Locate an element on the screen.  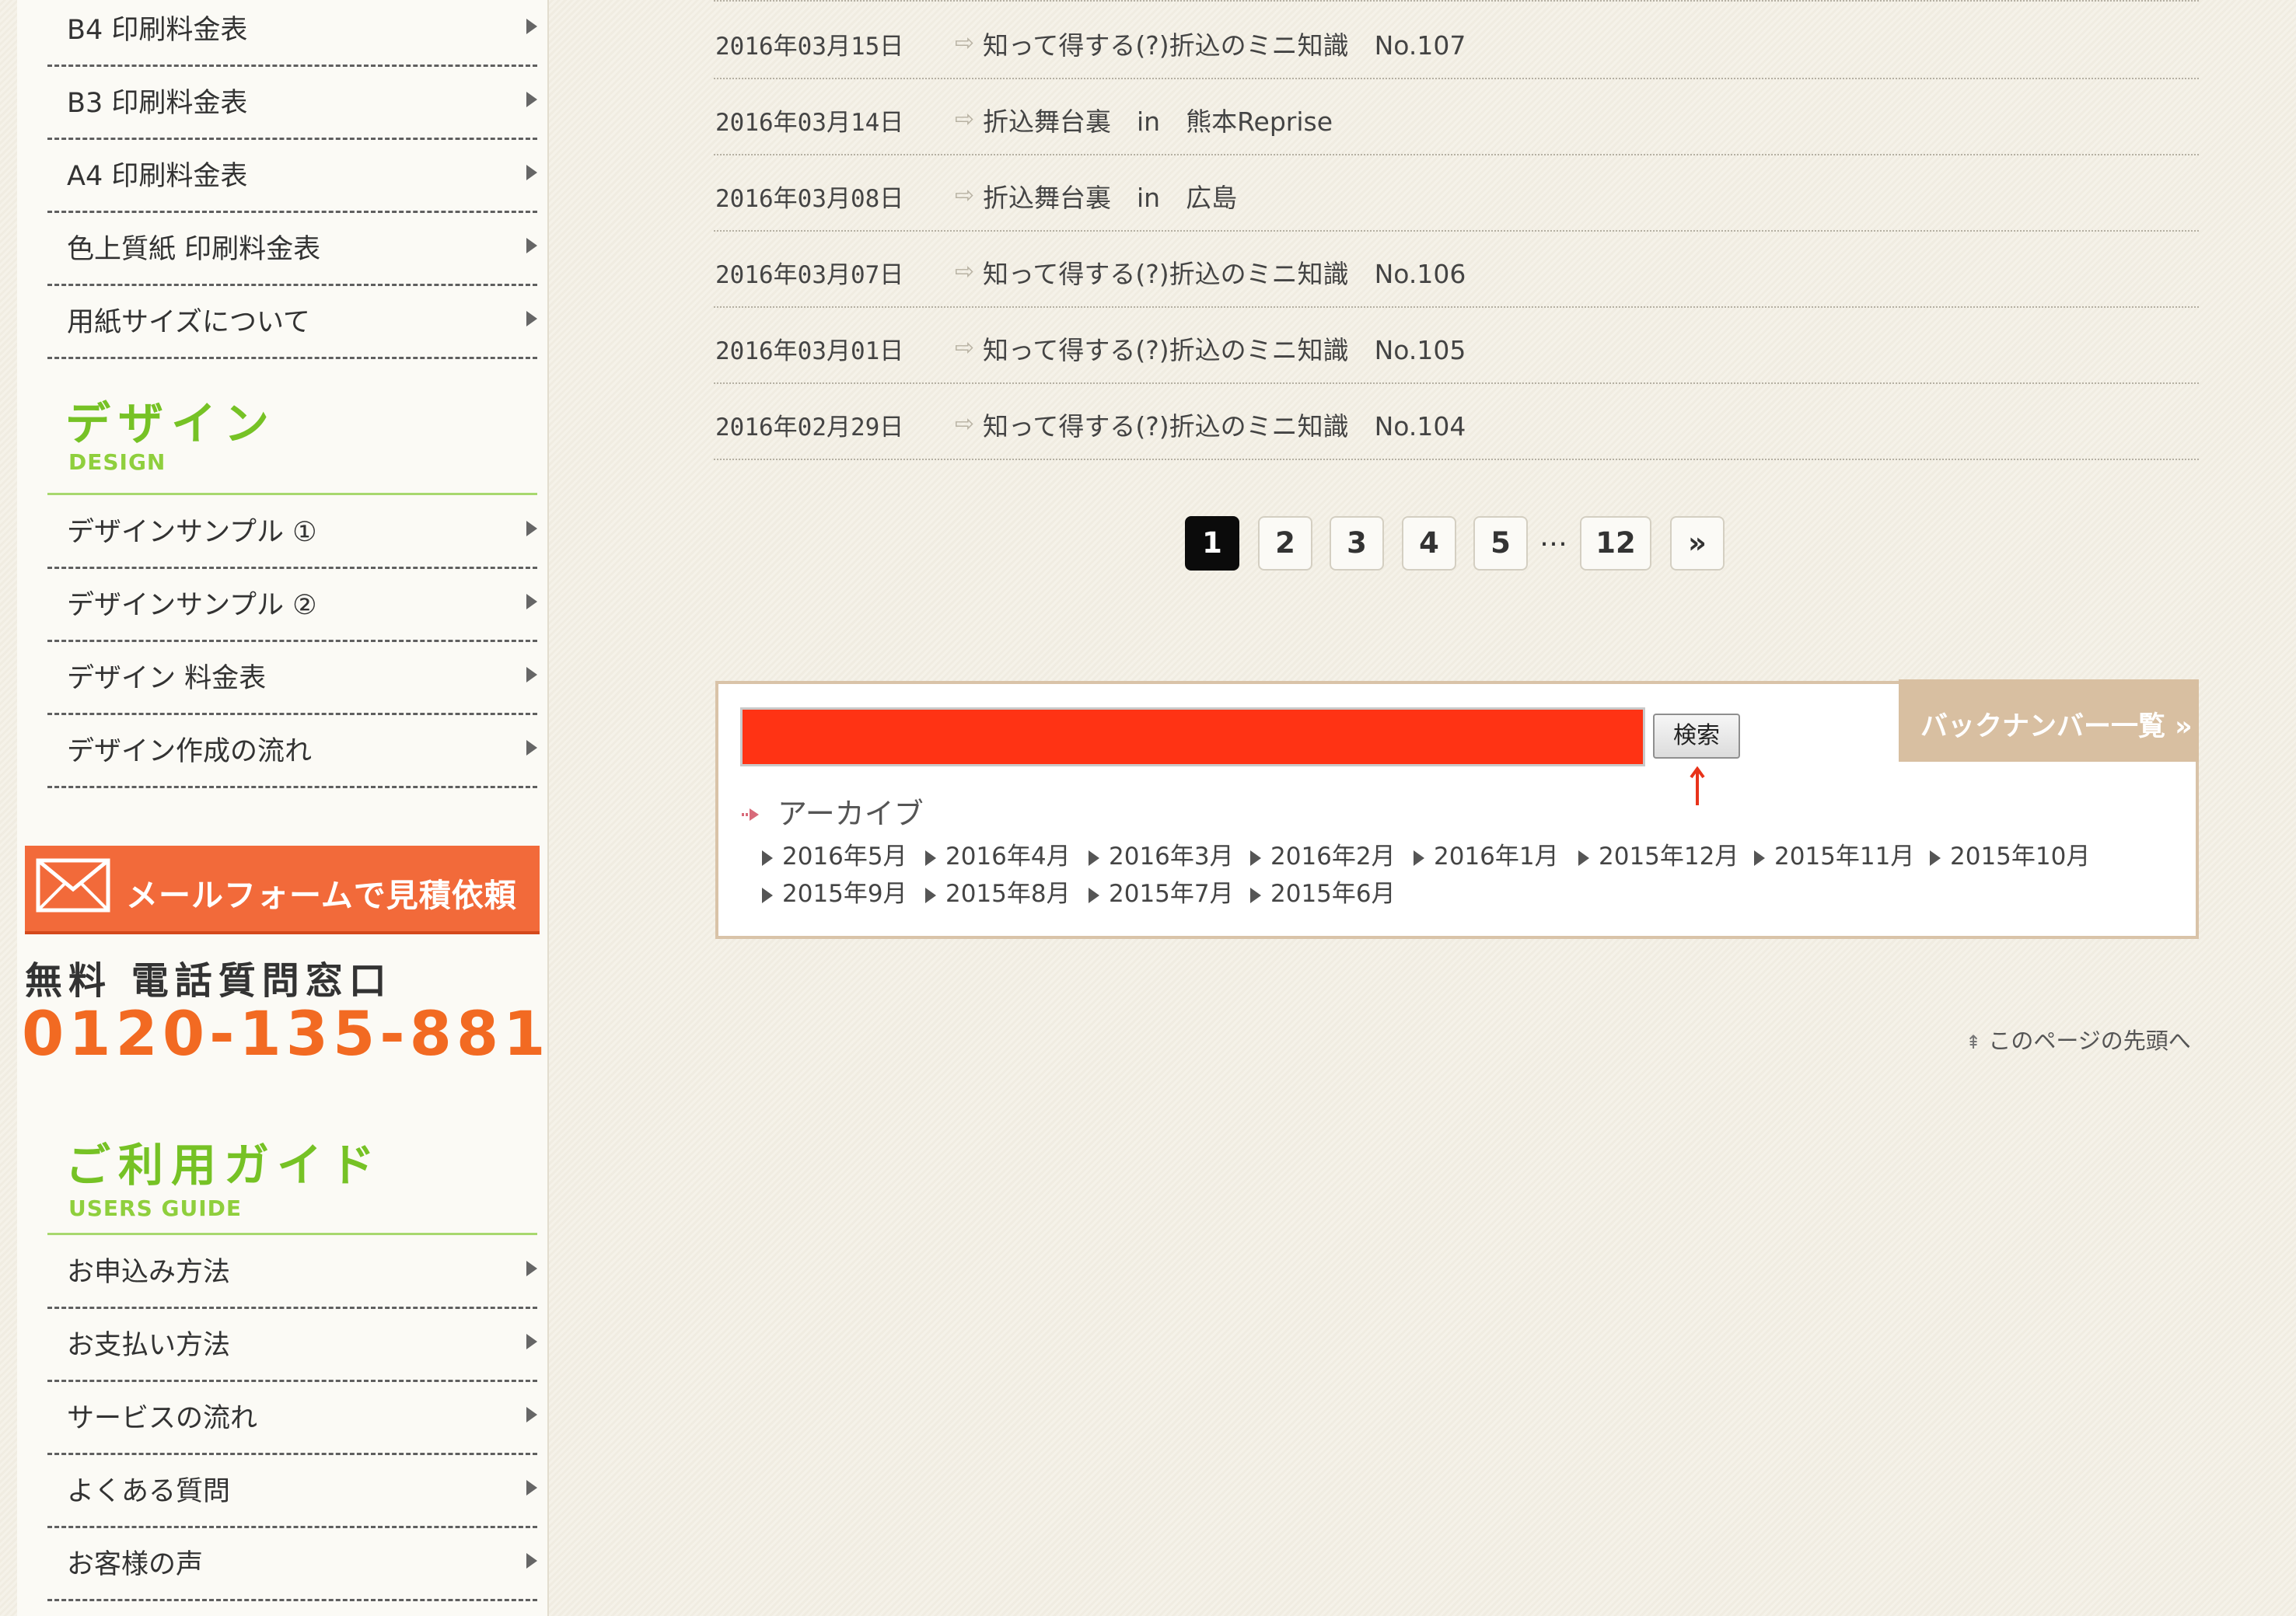
news-row: 2016年03月01日 ⇨ 知って得する(?)折込のミニ知識 No.105 is located at coordinates (1456, 346).